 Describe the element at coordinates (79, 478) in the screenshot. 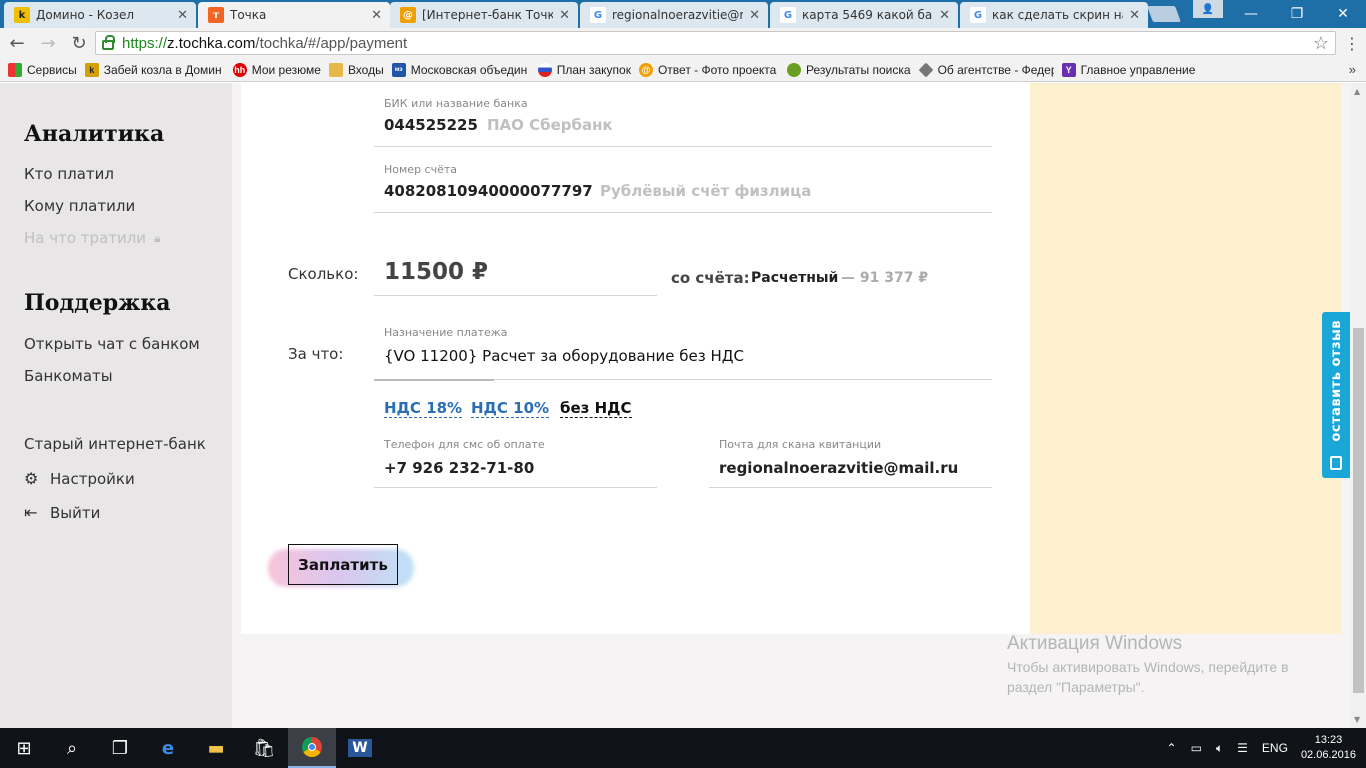

I see `sidebar-item-settings: ⚙ Настройки` at that location.